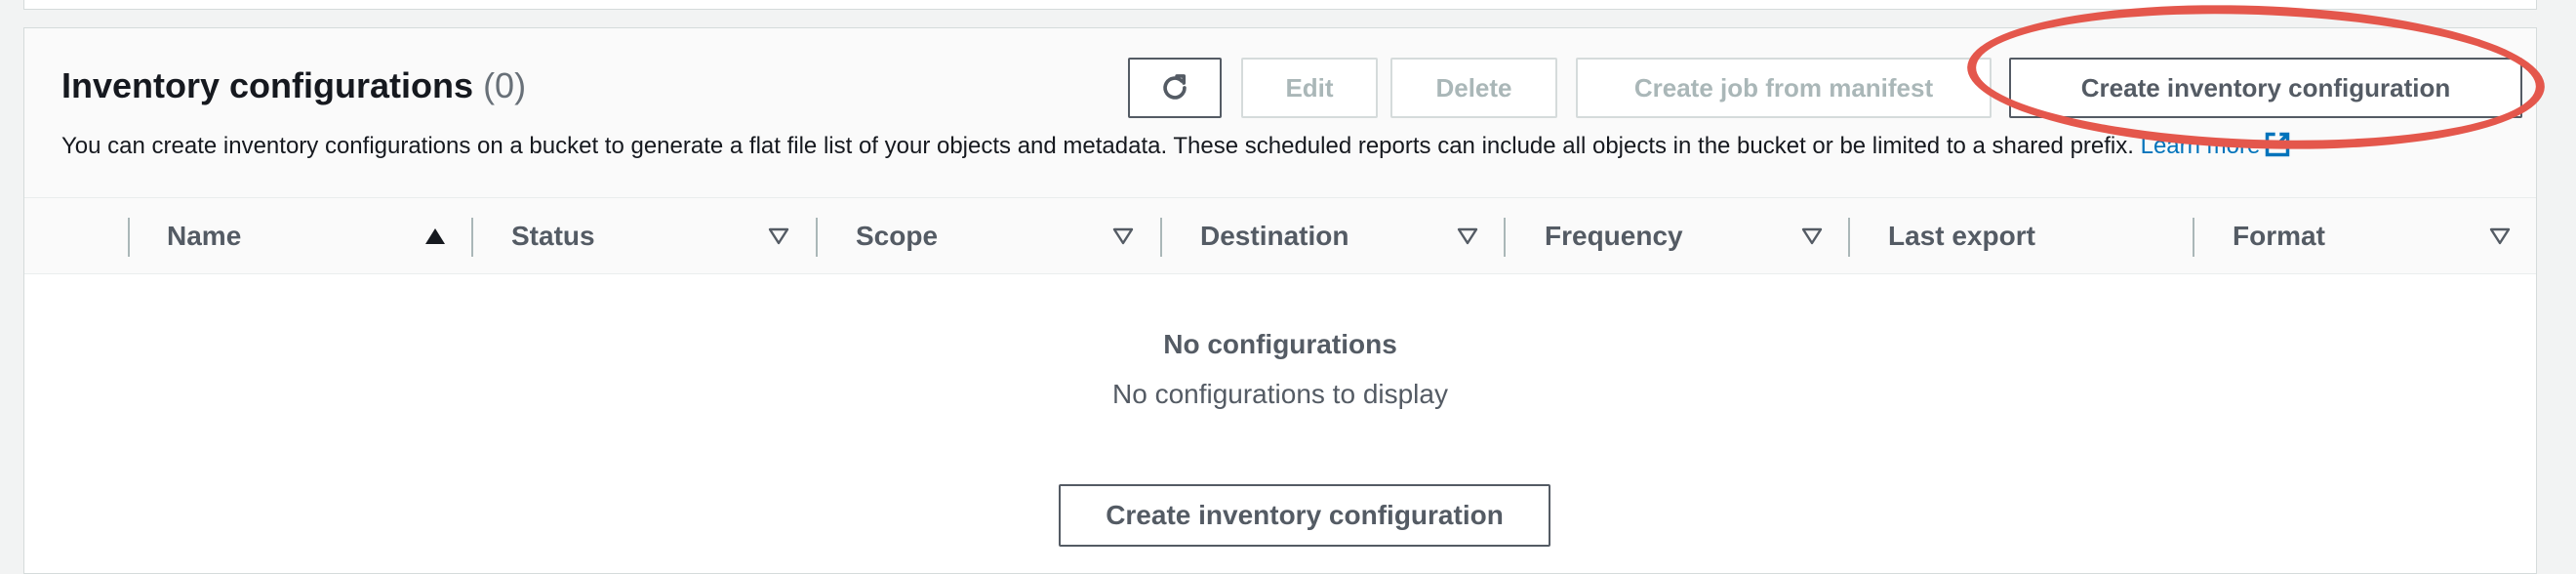  Describe the element at coordinates (1961, 236) in the screenshot. I see `column-header-last-export: Last export` at that location.